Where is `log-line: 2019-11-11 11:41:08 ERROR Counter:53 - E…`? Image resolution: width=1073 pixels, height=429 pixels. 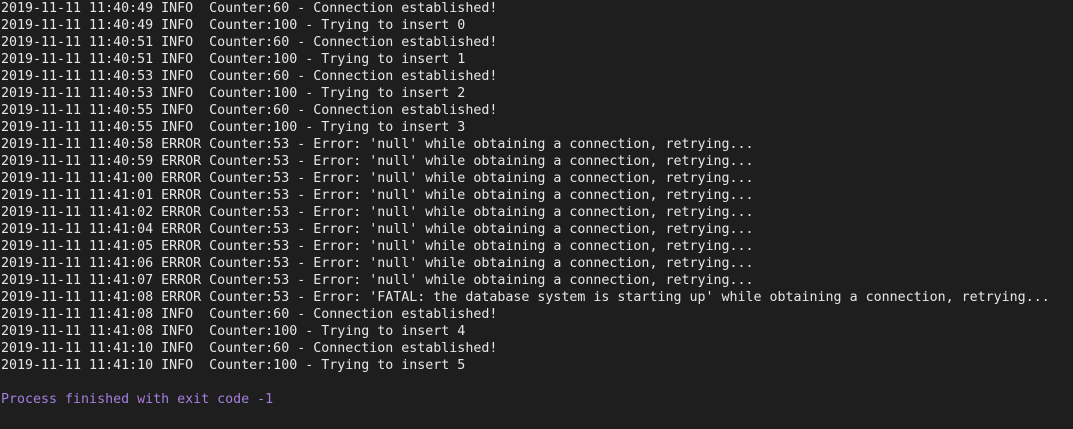 log-line: 2019-11-11 11:41:08 ERROR Counter:53 - E… is located at coordinates (525, 297).